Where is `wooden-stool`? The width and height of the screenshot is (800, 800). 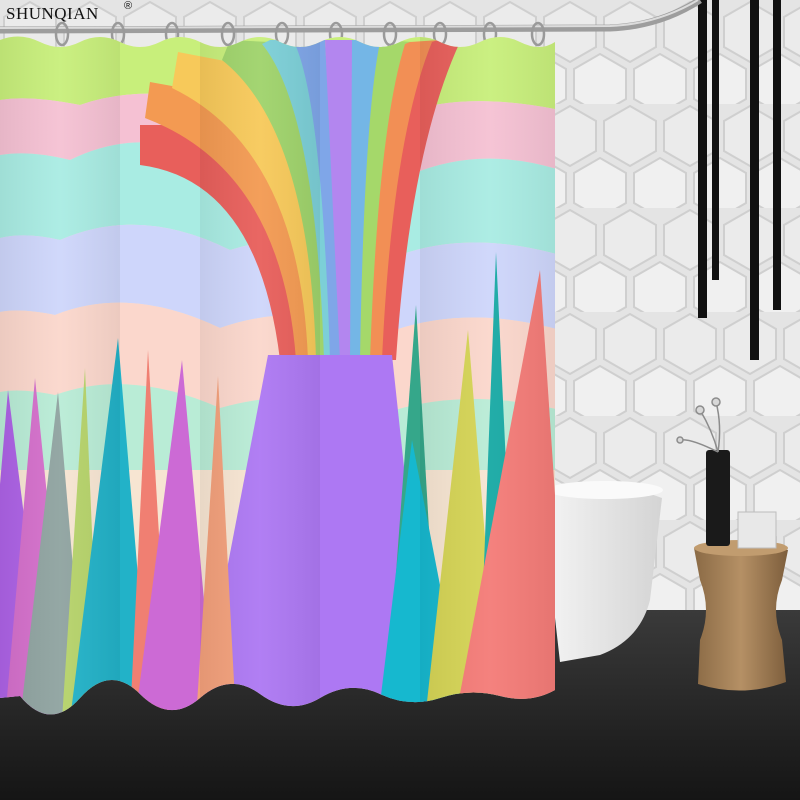
wooden-stool is located at coordinates (741, 617).